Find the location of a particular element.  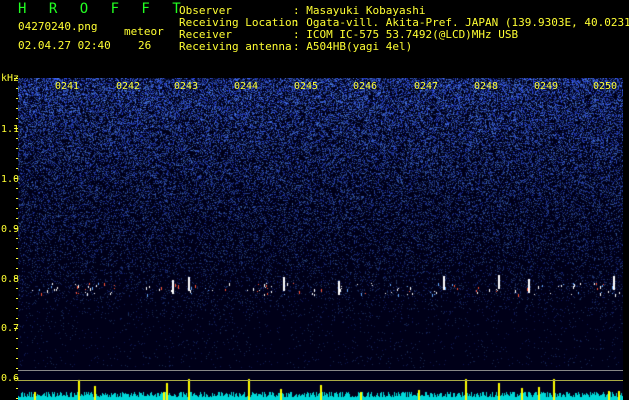

time-tick-label: 0244 is located at coordinates (246, 86).